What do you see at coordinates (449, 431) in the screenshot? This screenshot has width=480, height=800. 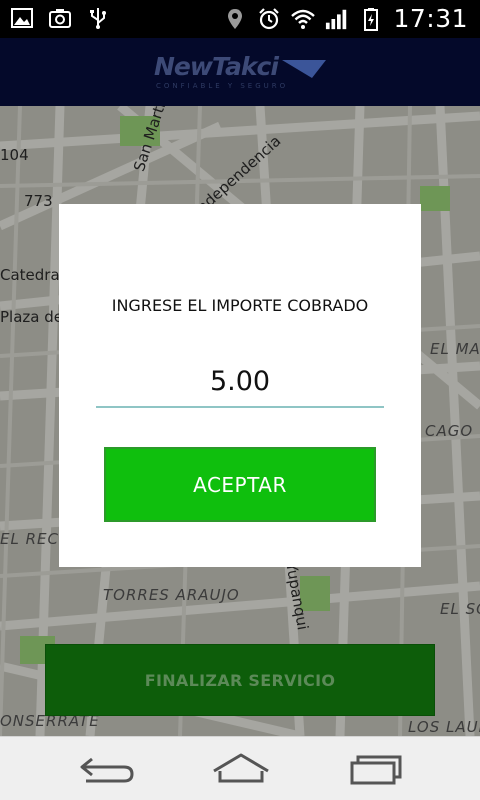 I see `map-label: CAGO` at bounding box center [449, 431].